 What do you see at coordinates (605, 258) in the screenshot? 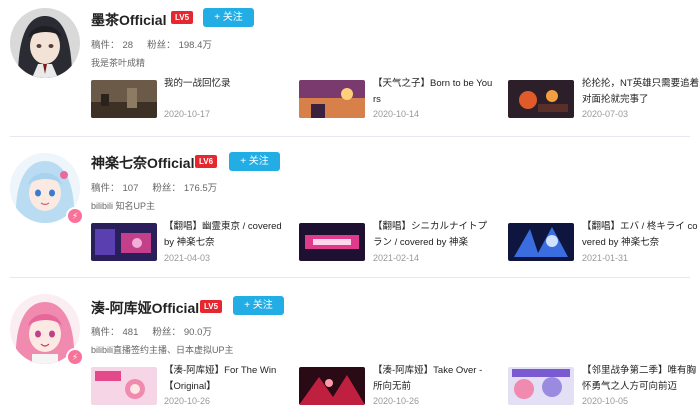
I see `video-date: 2021-01-31` at bounding box center [605, 258].